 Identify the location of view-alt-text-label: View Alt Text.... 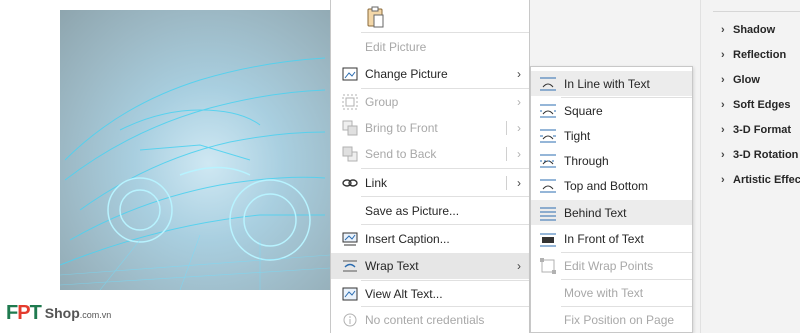
(404, 294).